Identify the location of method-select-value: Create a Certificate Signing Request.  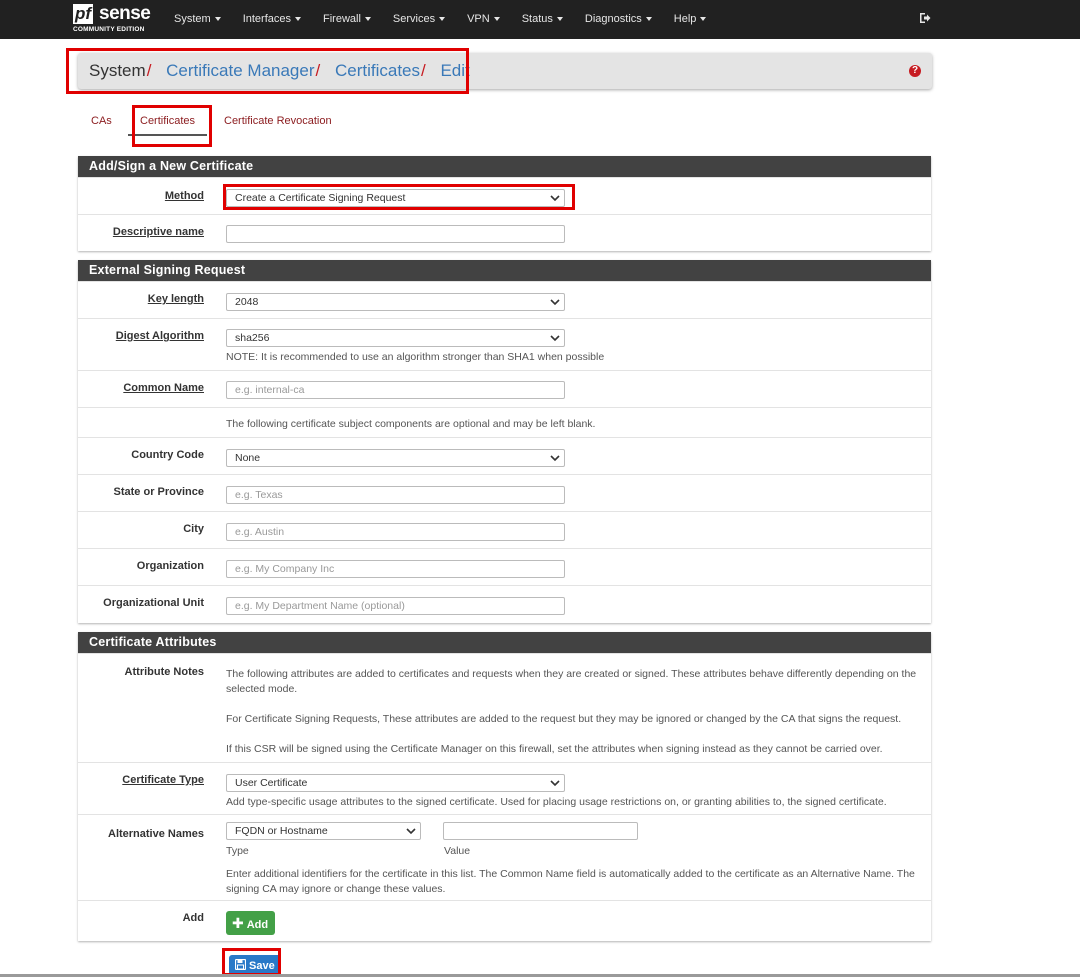
(320, 198).